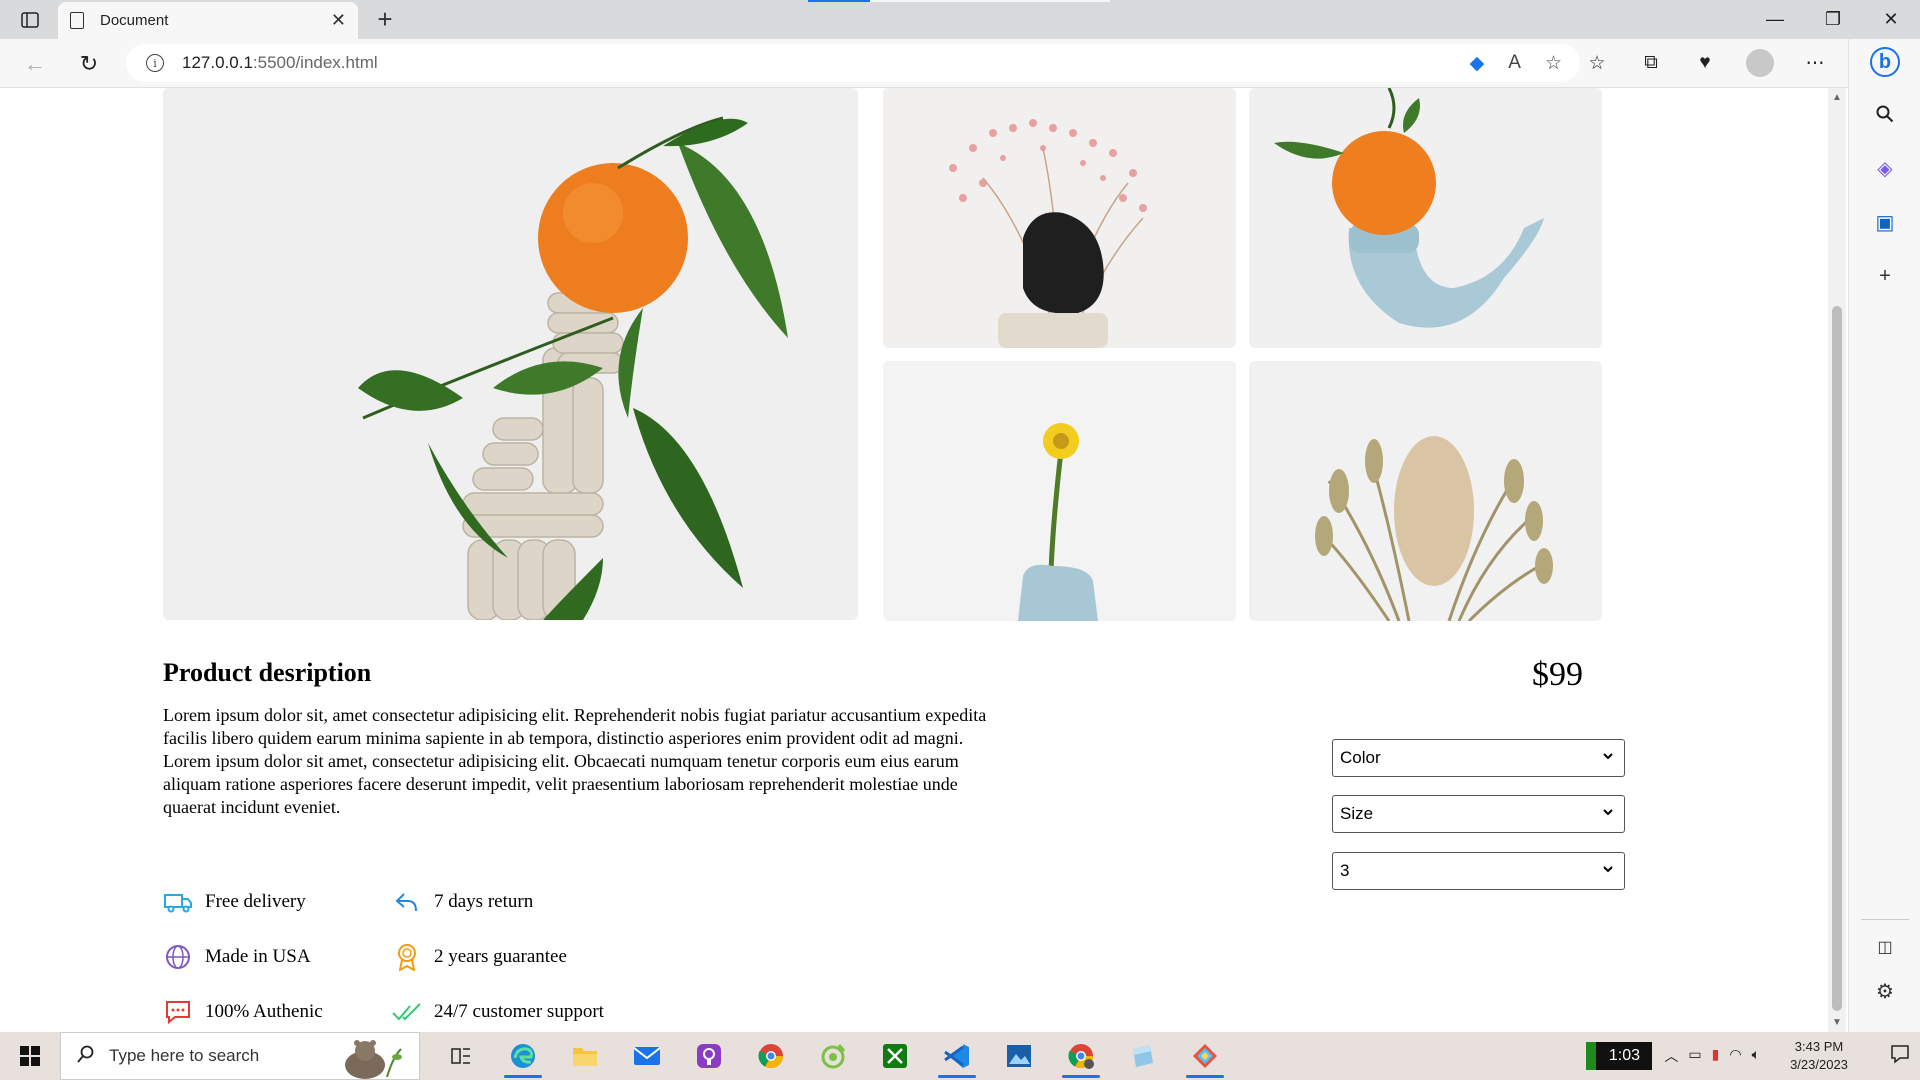 The width and height of the screenshot is (1920, 1080). Describe the element at coordinates (1651, 63) in the screenshot. I see `collections-icon: ⧉` at that location.